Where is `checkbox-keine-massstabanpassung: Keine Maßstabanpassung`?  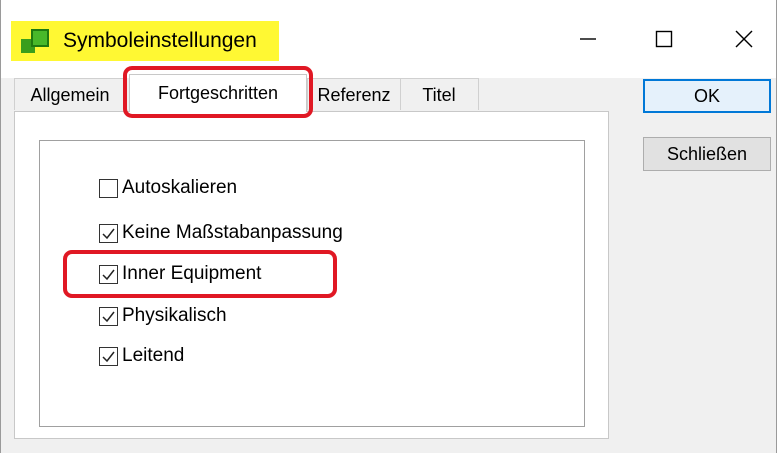 checkbox-keine-massstabanpassung: Keine Maßstabanpassung is located at coordinates (221, 233).